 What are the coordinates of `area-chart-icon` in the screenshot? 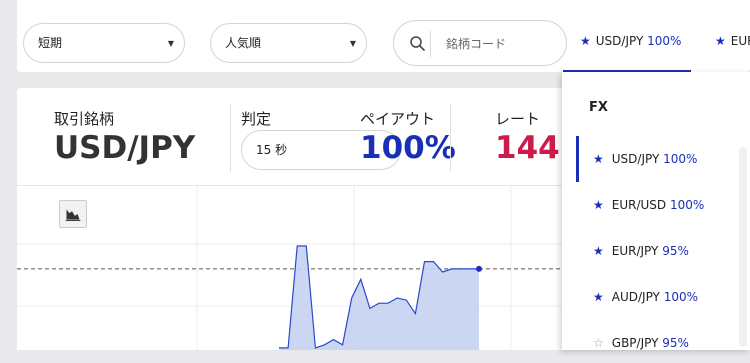 It's located at (73, 215).